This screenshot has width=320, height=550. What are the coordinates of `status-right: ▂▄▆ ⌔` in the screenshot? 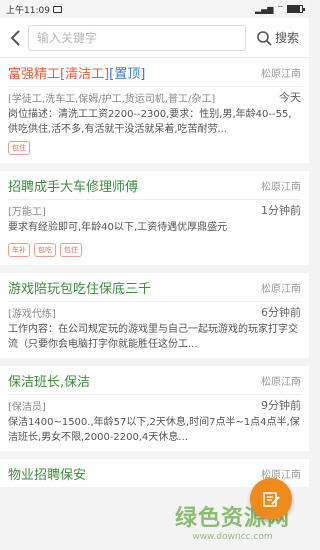 It's located at (280, 9).